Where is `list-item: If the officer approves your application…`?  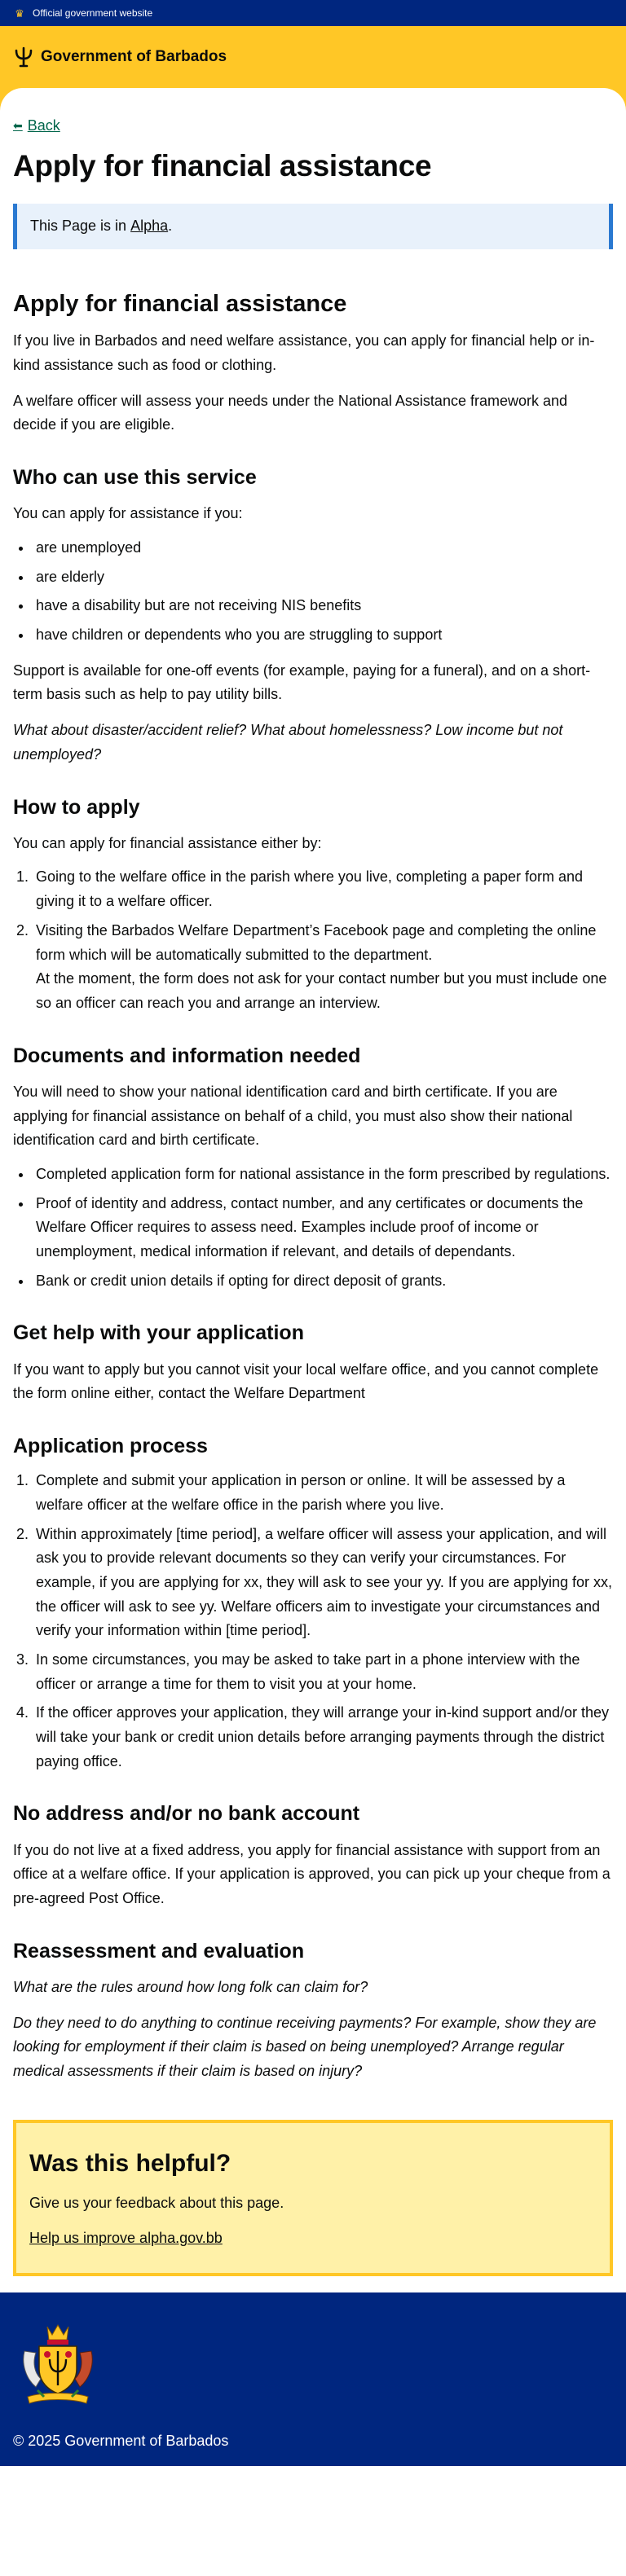
list-item: If the officer approves your application… is located at coordinates (323, 1737).